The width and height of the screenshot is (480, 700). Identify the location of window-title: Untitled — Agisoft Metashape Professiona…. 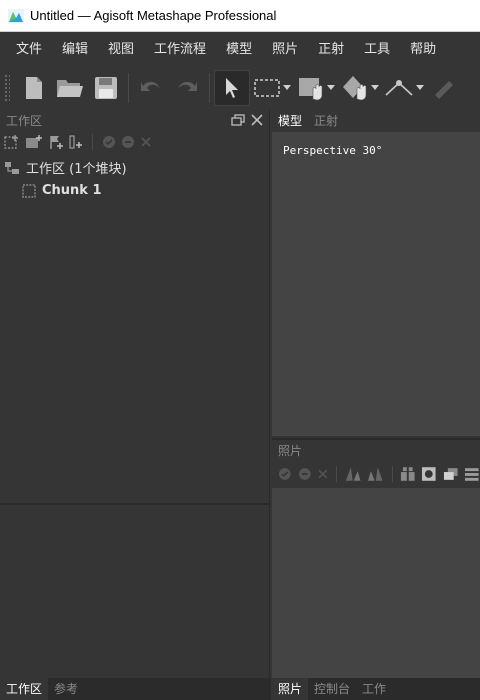
(153, 15).